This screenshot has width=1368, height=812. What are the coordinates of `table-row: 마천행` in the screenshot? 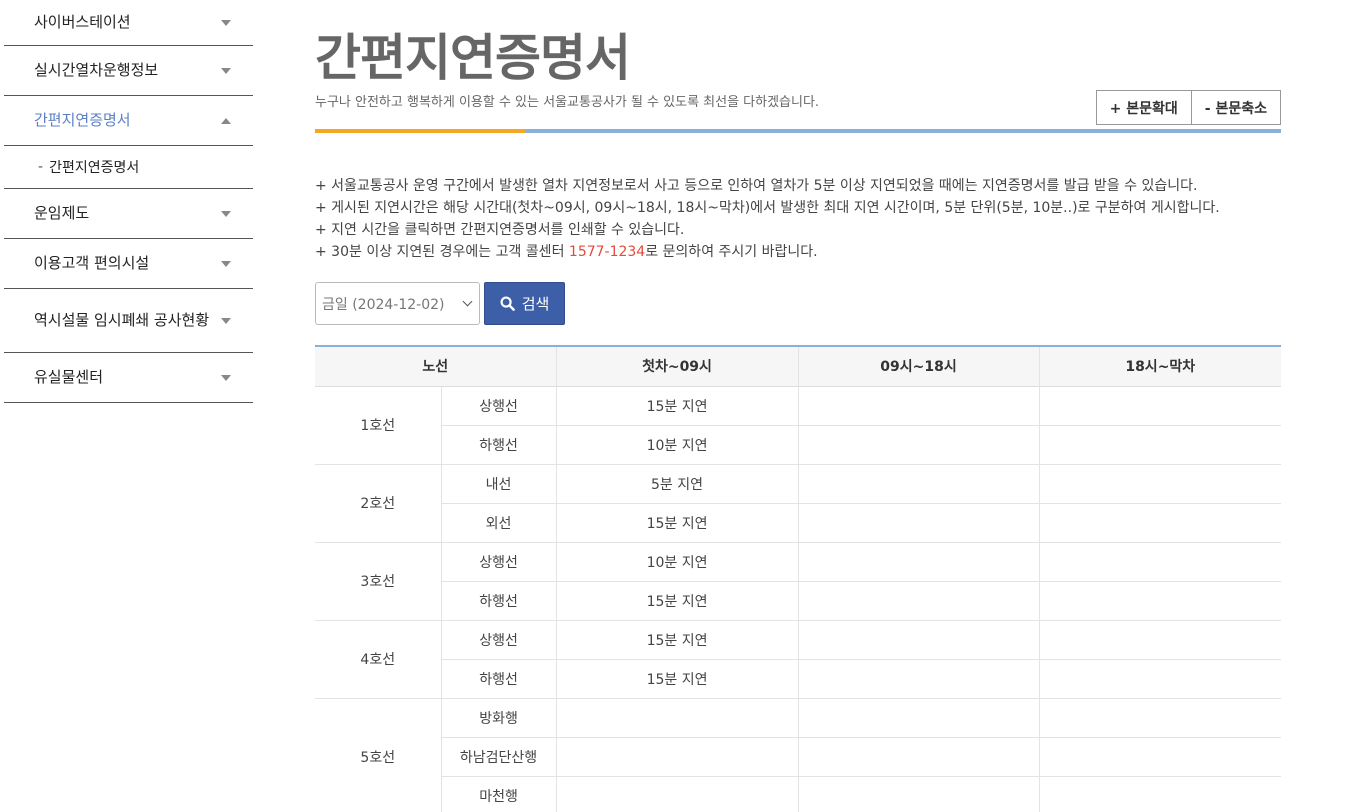 It's located at (798, 794).